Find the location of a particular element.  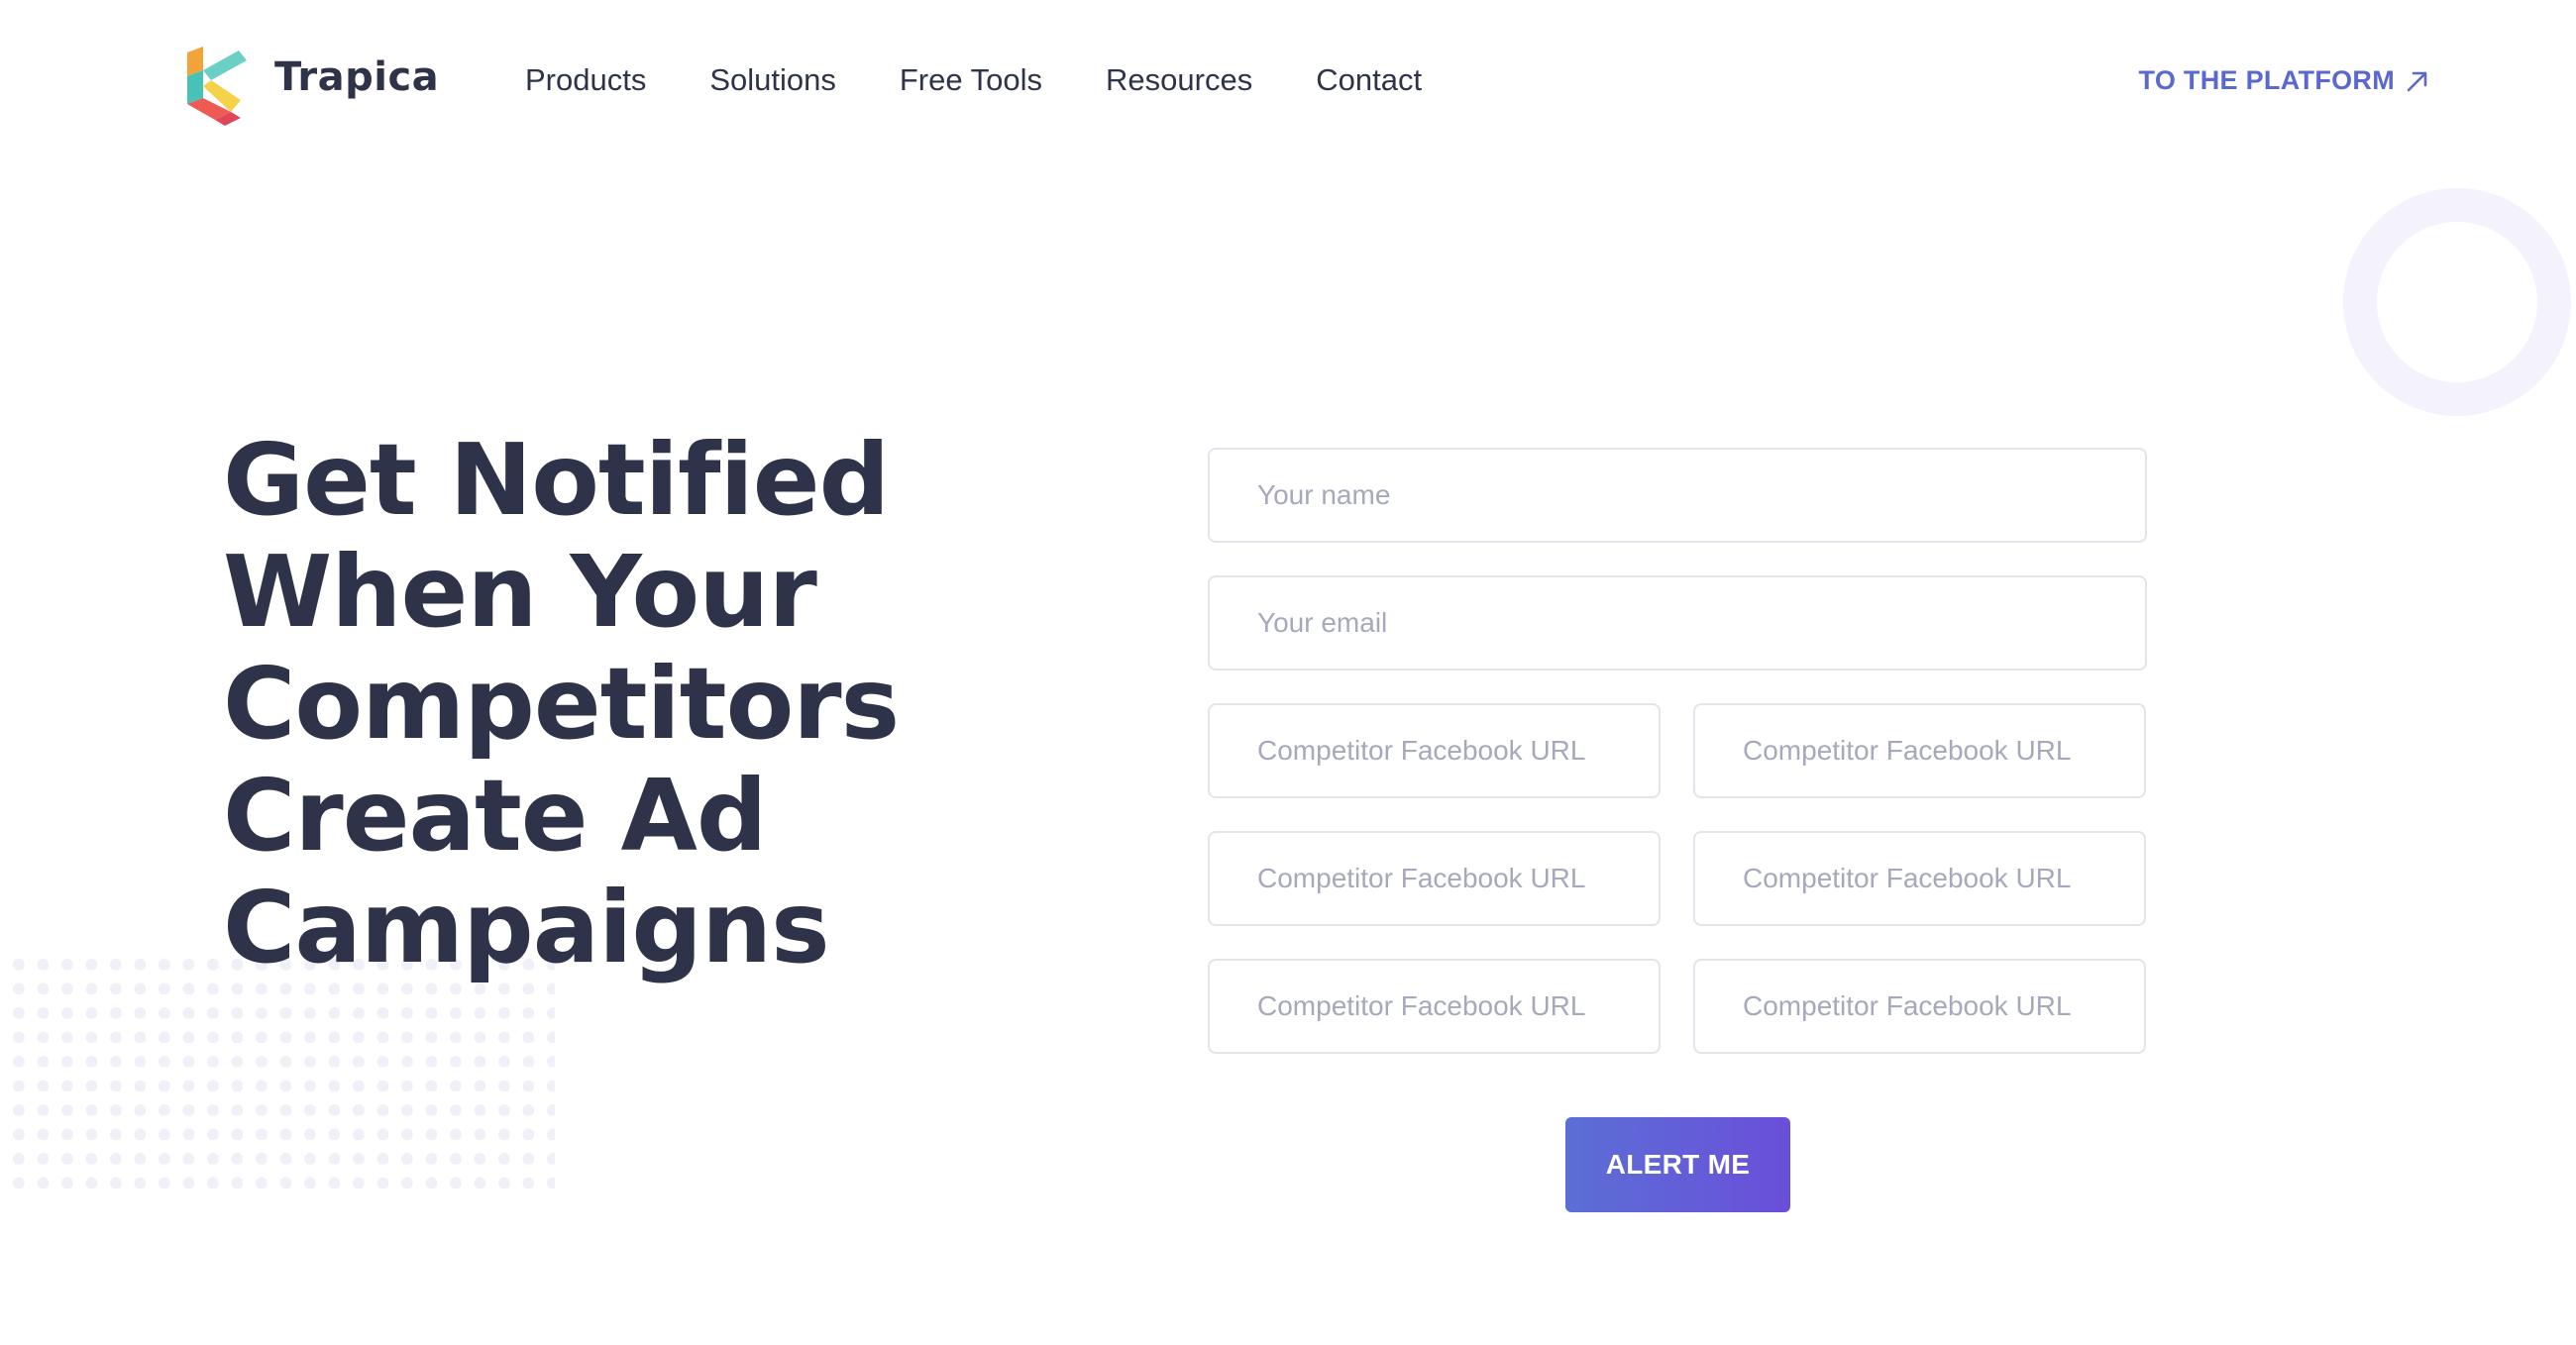

to-the-platform-link: TO THE PLATFORM is located at coordinates (2284, 81).